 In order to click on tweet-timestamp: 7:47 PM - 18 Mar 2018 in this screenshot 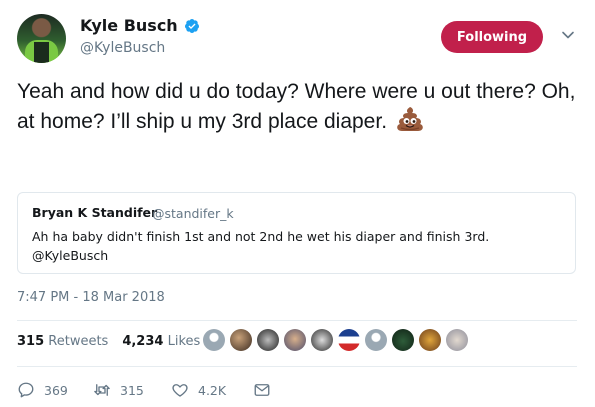, I will do `click(91, 297)`.